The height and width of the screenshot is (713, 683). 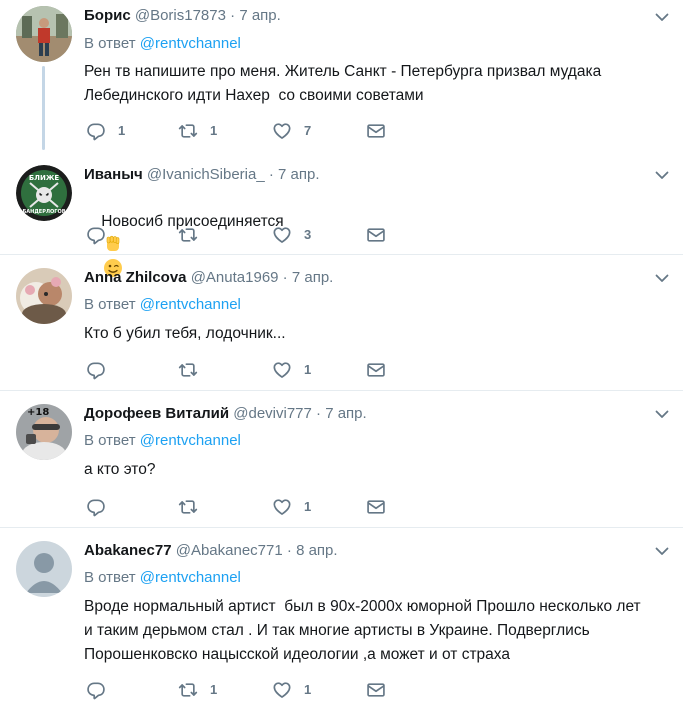 I want to click on tweet-header: Дорофеев Виталий @devivi777 · 7 апр., so click(x=225, y=414).